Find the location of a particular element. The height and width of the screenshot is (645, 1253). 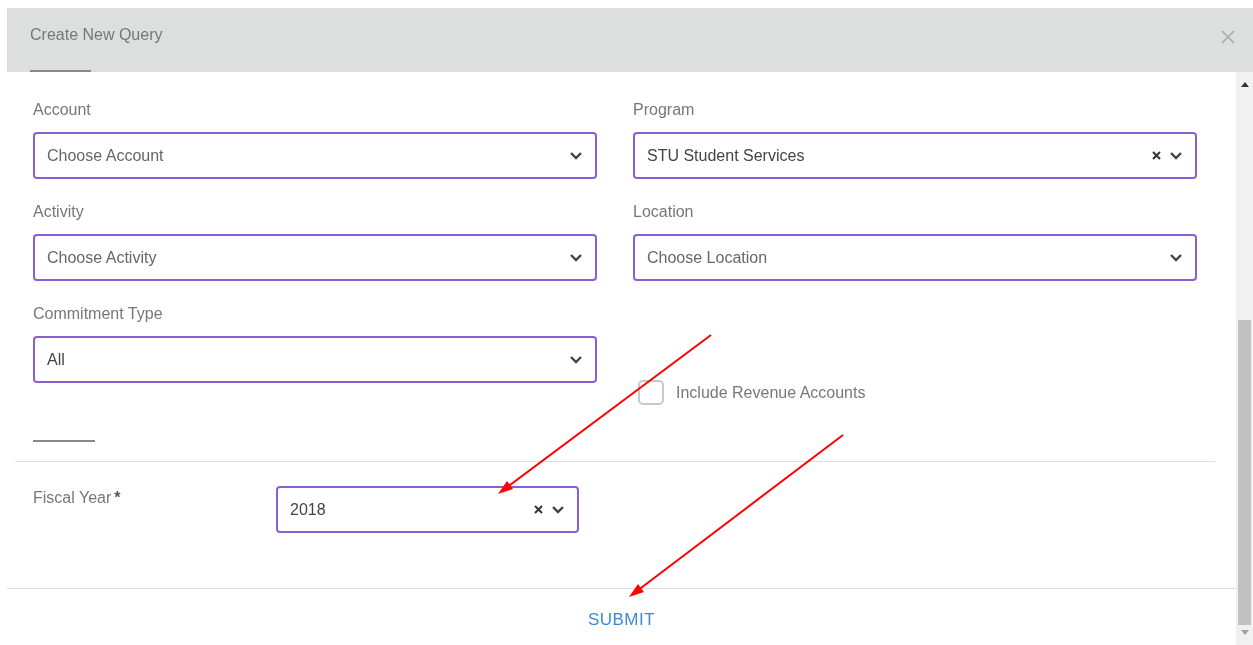

placeholder: Choose Activity is located at coordinates (102, 257).